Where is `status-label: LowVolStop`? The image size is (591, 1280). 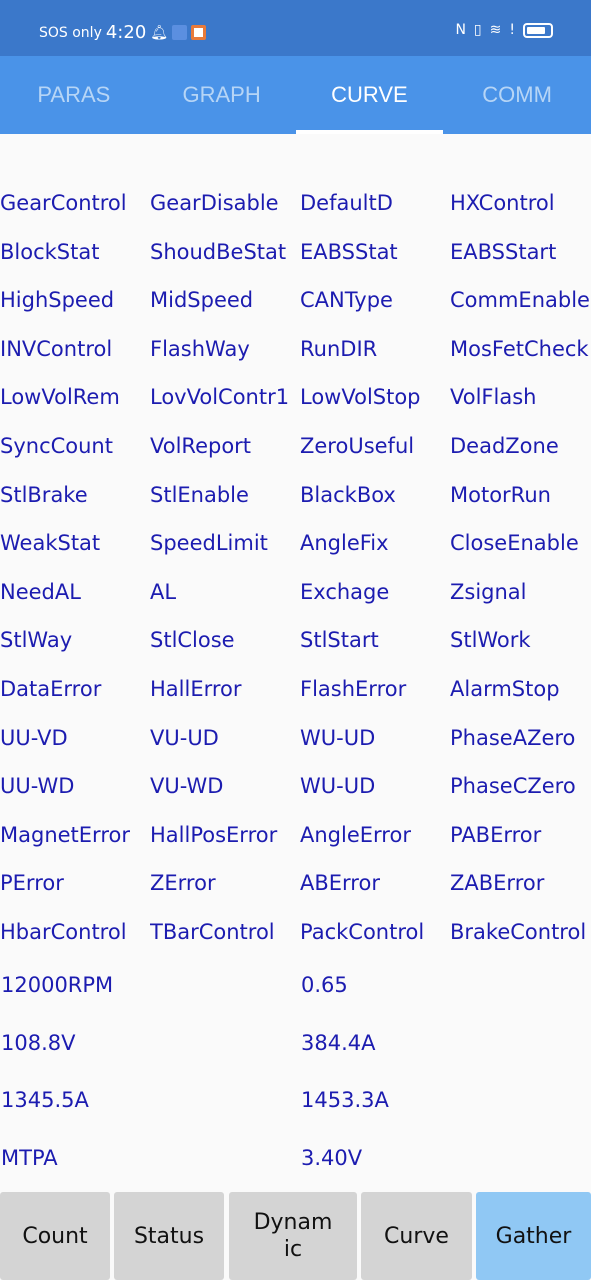 status-label: LowVolStop is located at coordinates (360, 397).